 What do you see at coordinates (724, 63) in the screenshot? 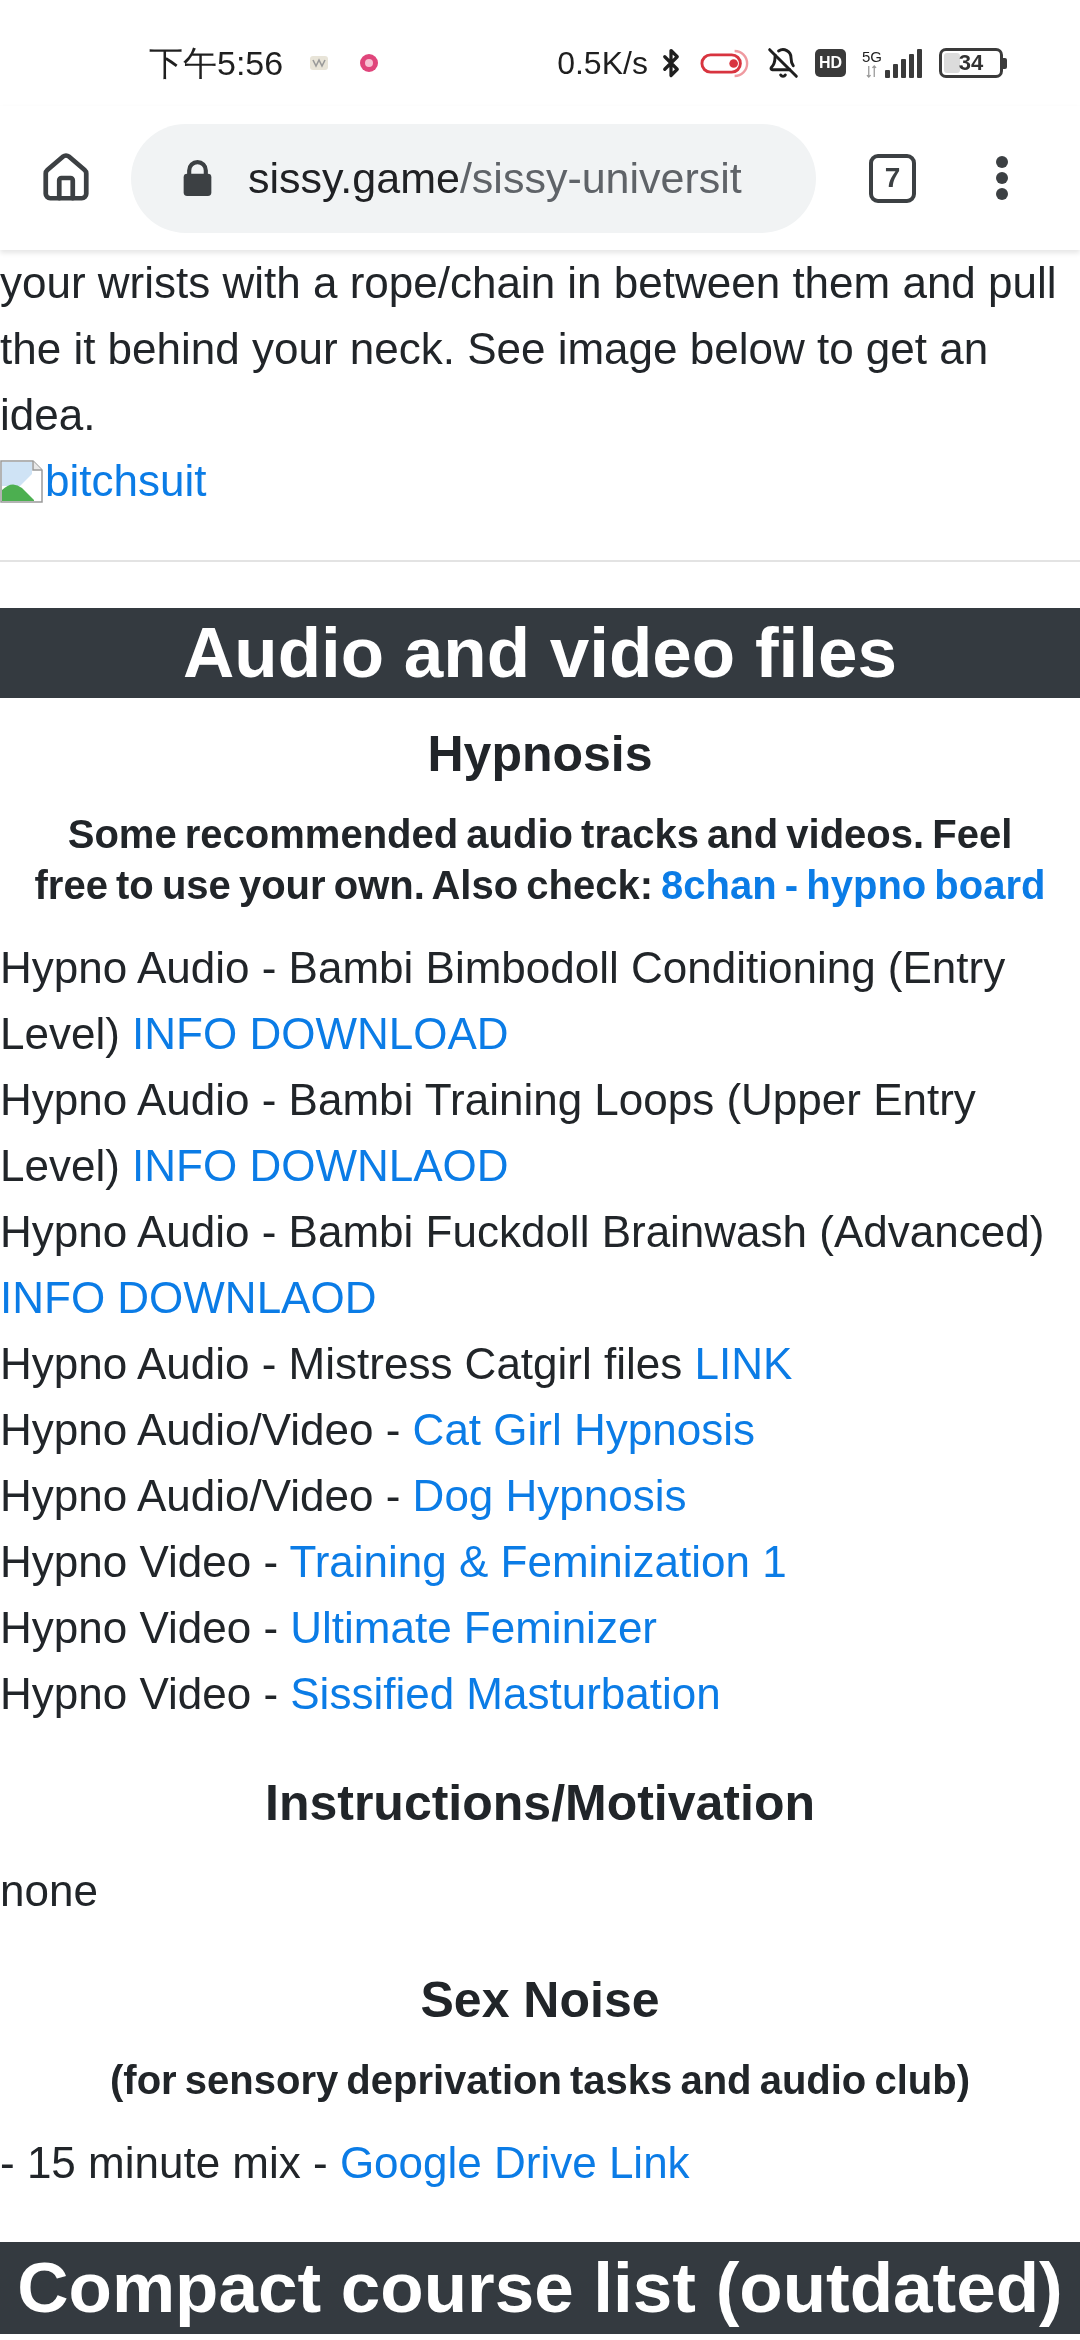
I see `switch-icon` at bounding box center [724, 63].